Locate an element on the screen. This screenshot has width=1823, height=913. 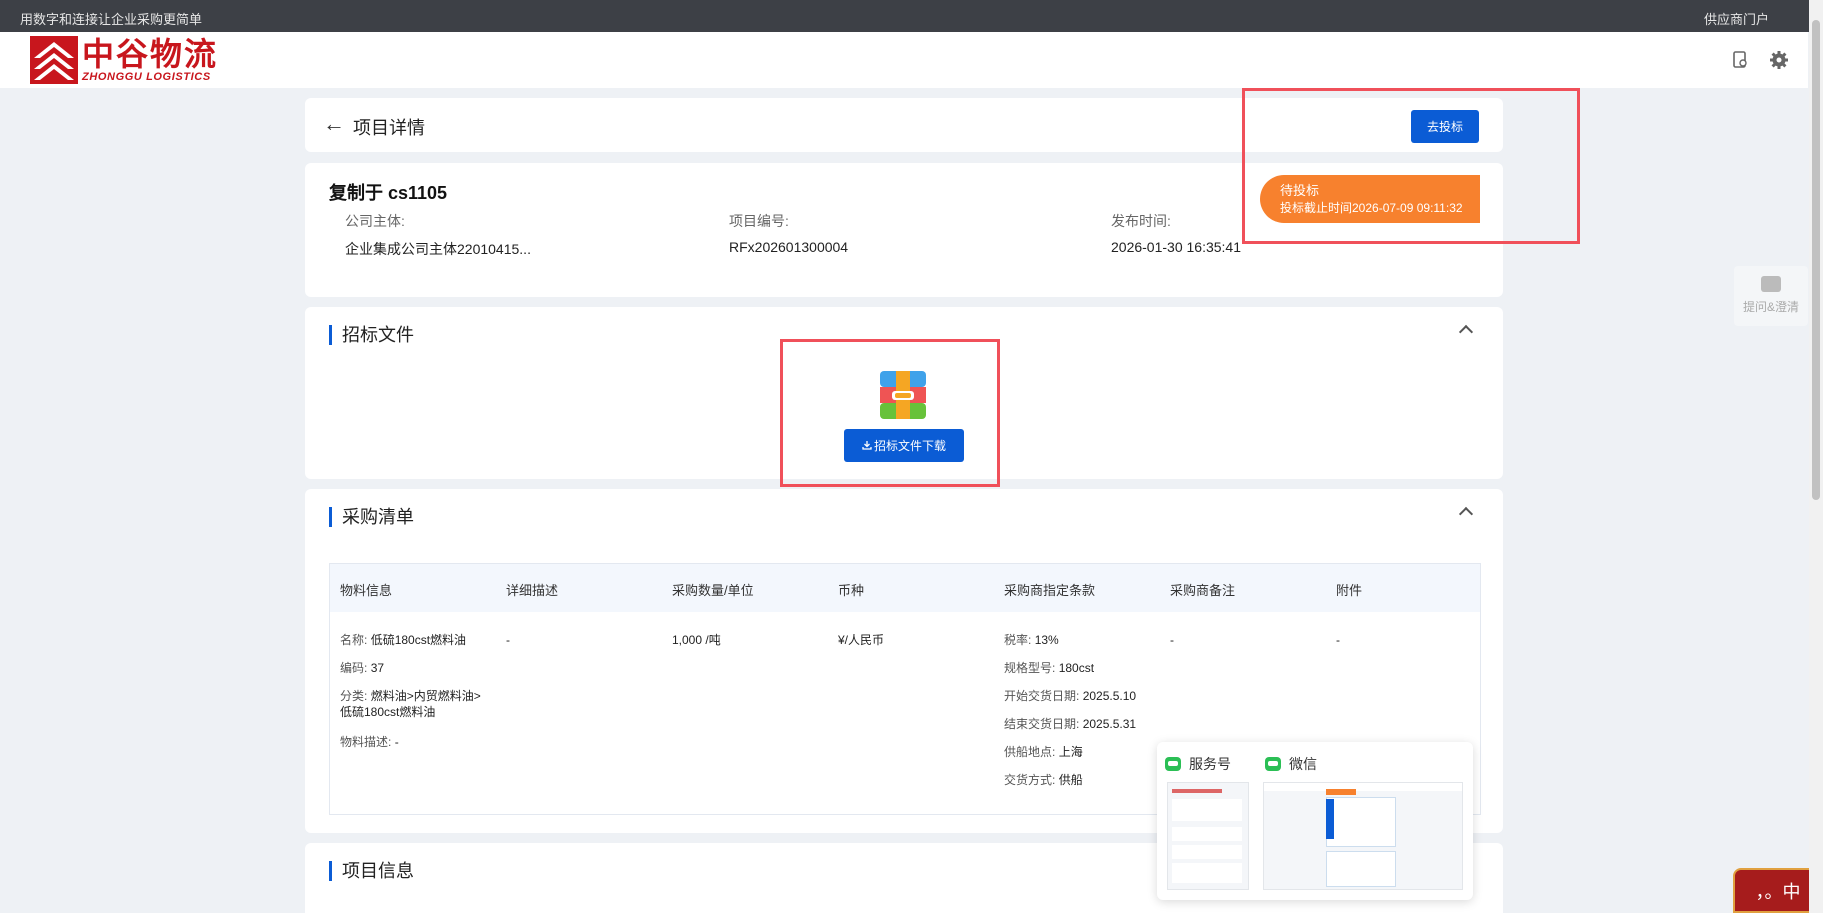
column-header: 币种 is located at coordinates (851, 590).